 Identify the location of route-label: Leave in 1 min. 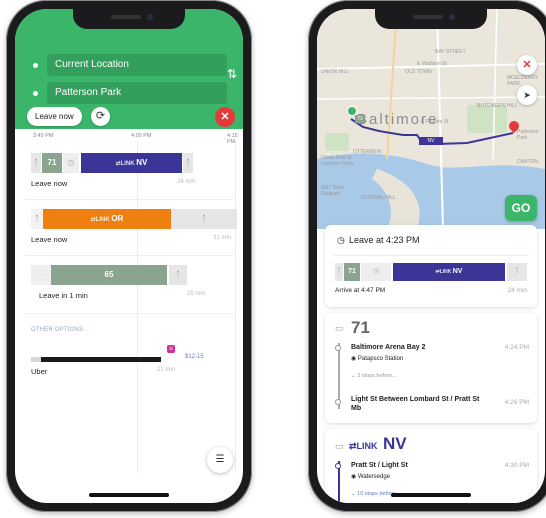
(63, 295).